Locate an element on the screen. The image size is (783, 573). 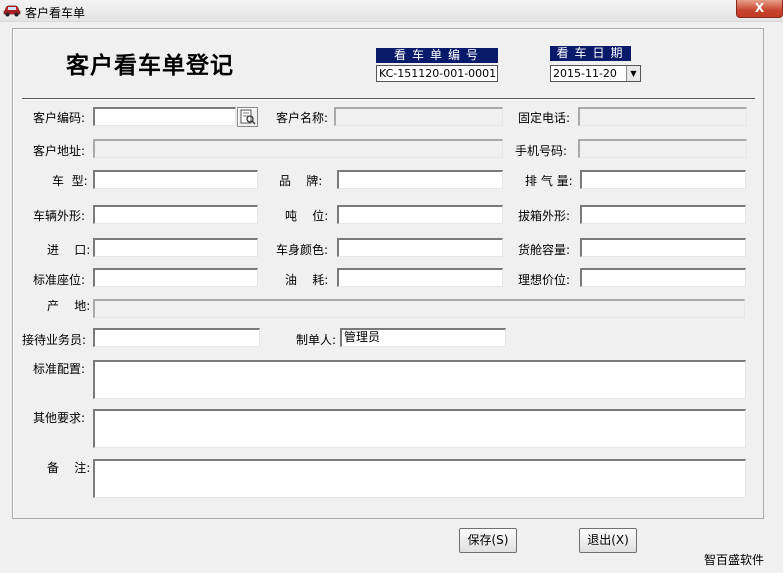
ideal-price-label: 理想价位: is located at coordinates (544, 280).